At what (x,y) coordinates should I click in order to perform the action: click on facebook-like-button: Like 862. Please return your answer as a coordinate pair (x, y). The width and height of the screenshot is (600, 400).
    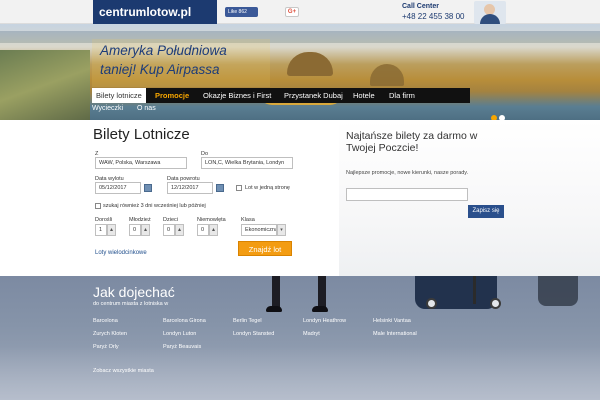
    Looking at the image, I should click on (241, 12).